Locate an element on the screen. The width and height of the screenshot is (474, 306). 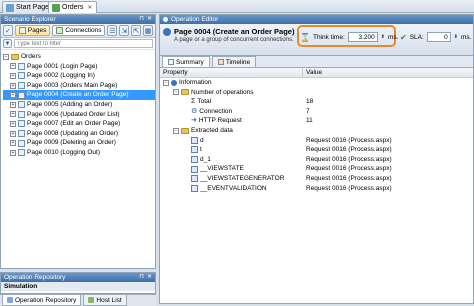
list-view-icon: ☰ is located at coordinates (112, 30).